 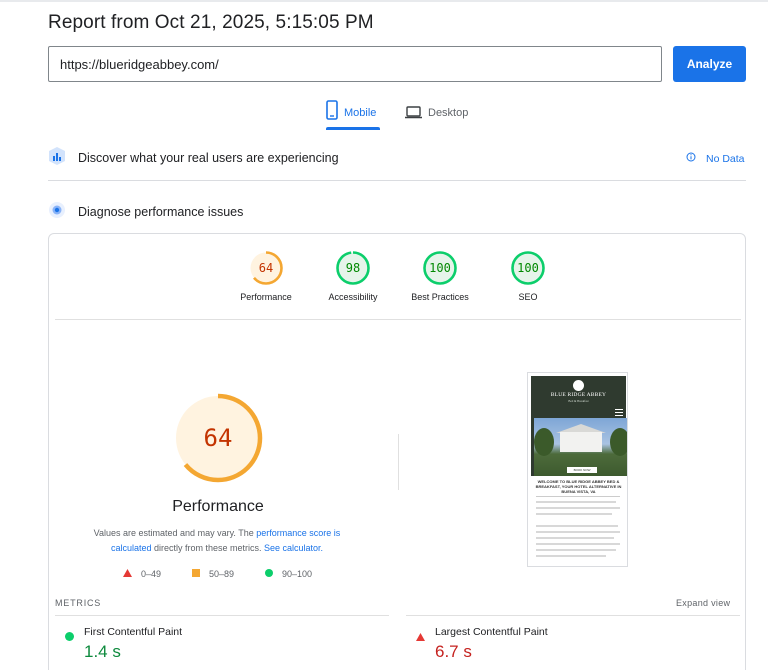 I want to click on performance-score: 64, so click(x=266, y=268).